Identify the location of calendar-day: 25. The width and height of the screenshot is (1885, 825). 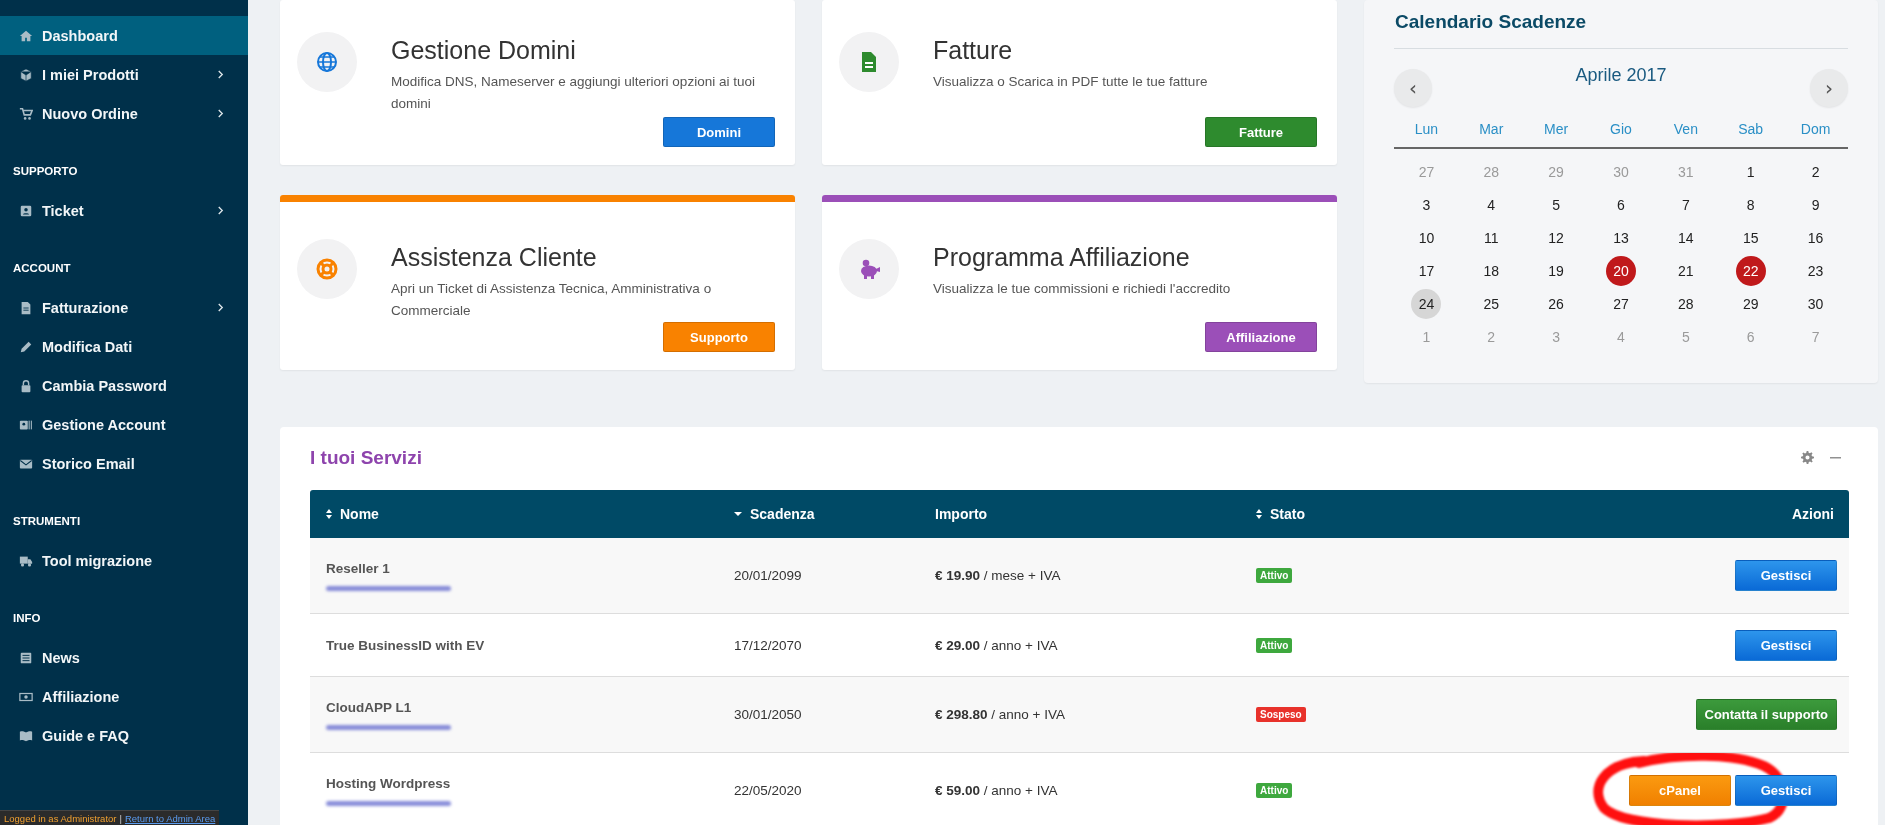
(1491, 303).